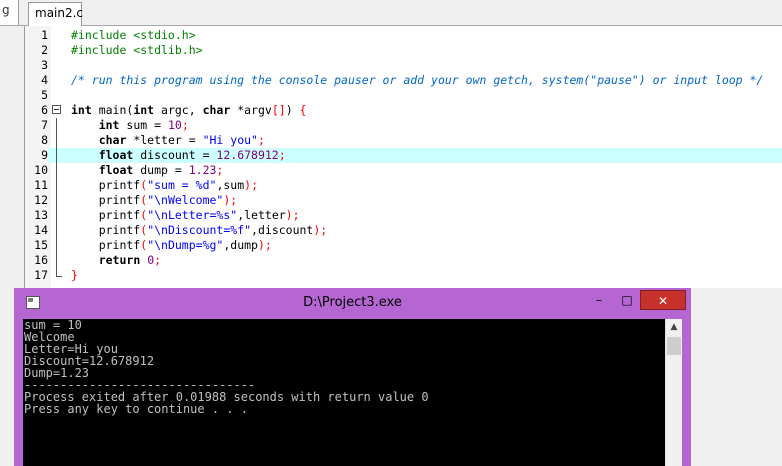 This screenshot has width=782, height=466. What do you see at coordinates (36, 35) in the screenshot?
I see `line-number: 1` at bounding box center [36, 35].